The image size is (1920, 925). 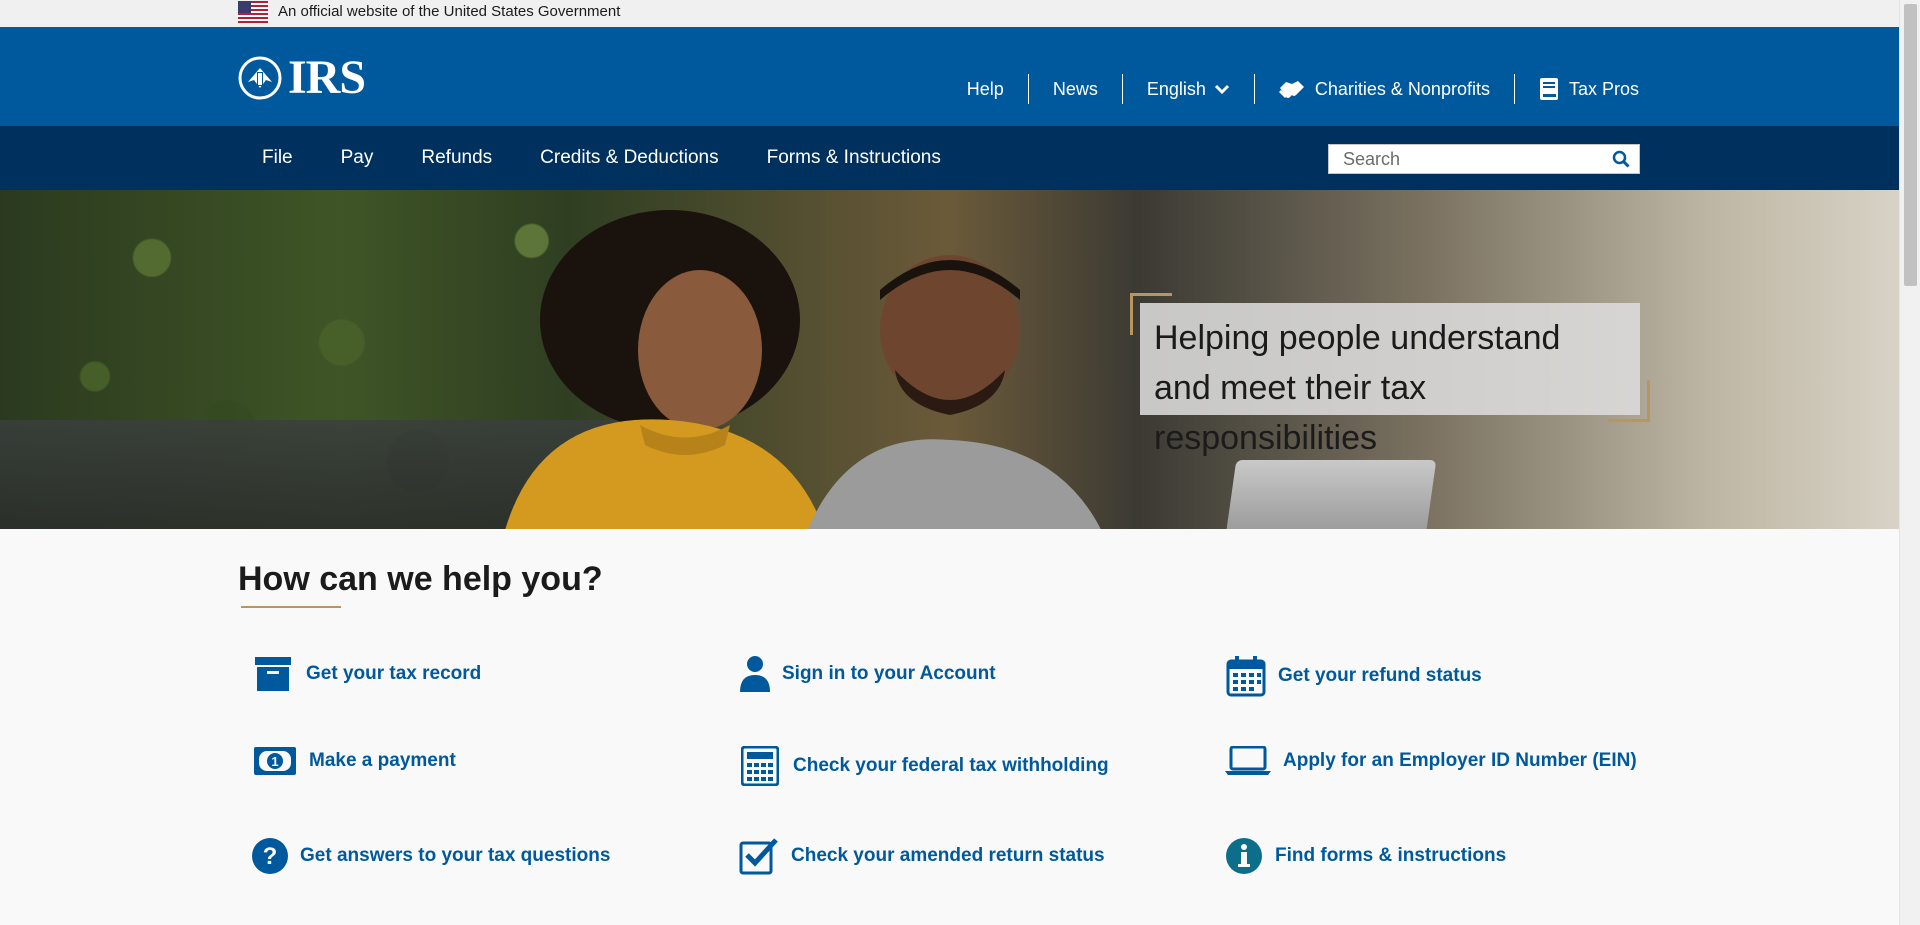 I want to click on language-selector: English, so click(x=1189, y=89).